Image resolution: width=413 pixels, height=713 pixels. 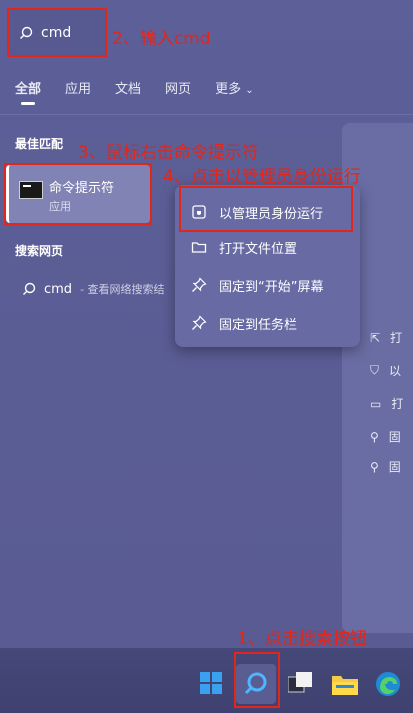 I want to click on search-icon, so click(x=29, y=289).